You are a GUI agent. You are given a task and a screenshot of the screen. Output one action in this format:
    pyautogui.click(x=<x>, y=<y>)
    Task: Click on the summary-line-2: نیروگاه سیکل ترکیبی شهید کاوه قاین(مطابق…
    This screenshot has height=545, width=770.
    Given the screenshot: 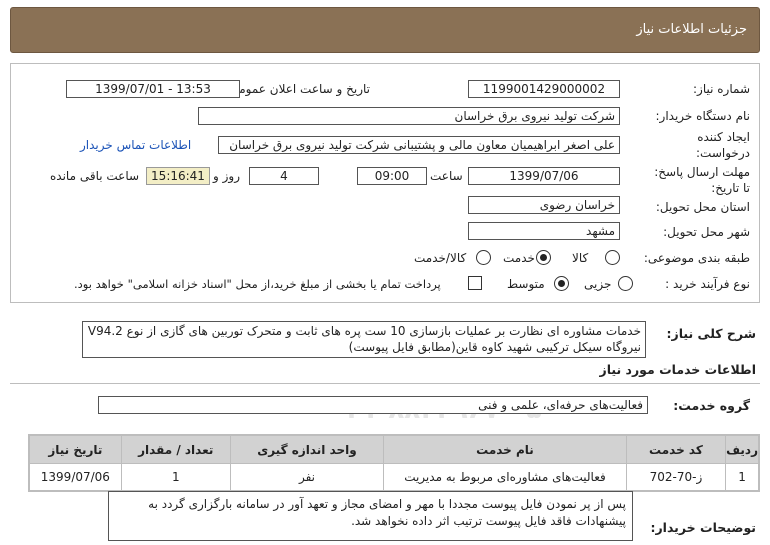 What is the action you would take?
    pyautogui.click(x=494, y=347)
    